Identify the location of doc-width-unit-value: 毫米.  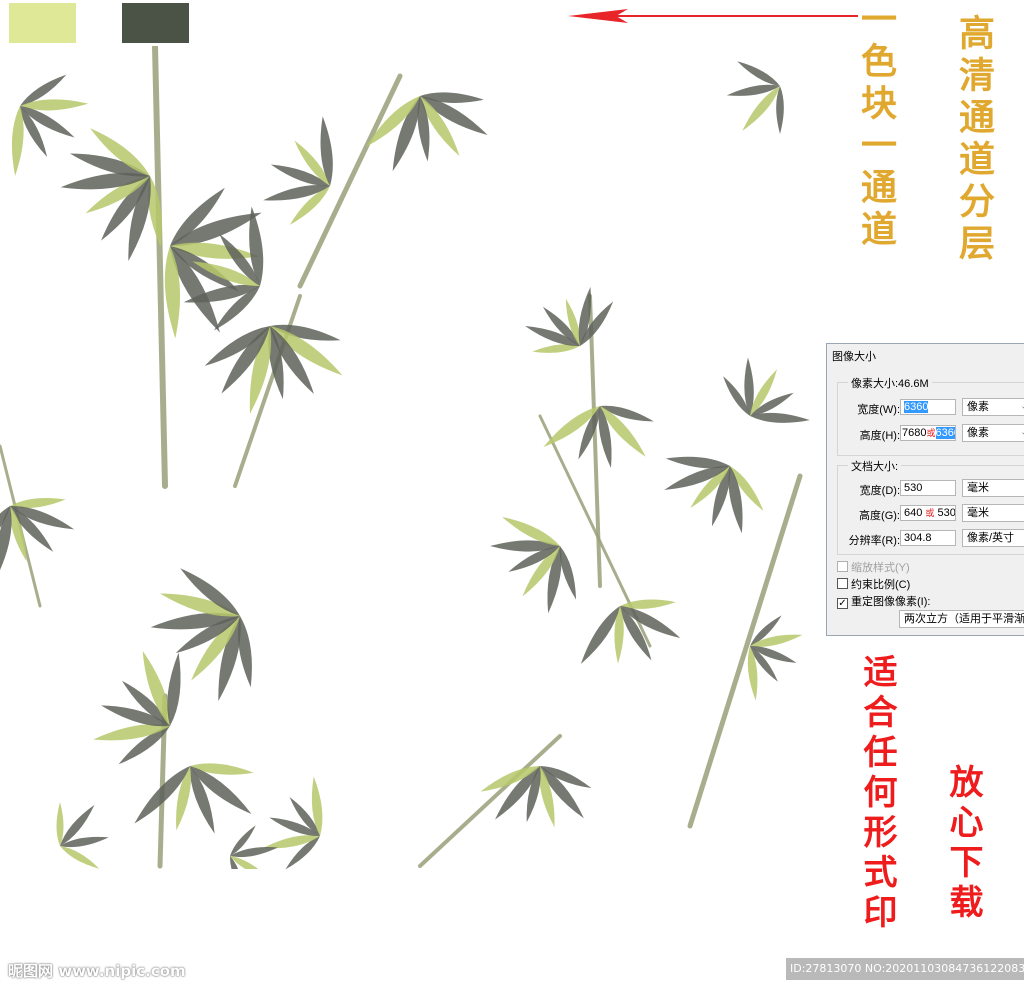
(978, 488).